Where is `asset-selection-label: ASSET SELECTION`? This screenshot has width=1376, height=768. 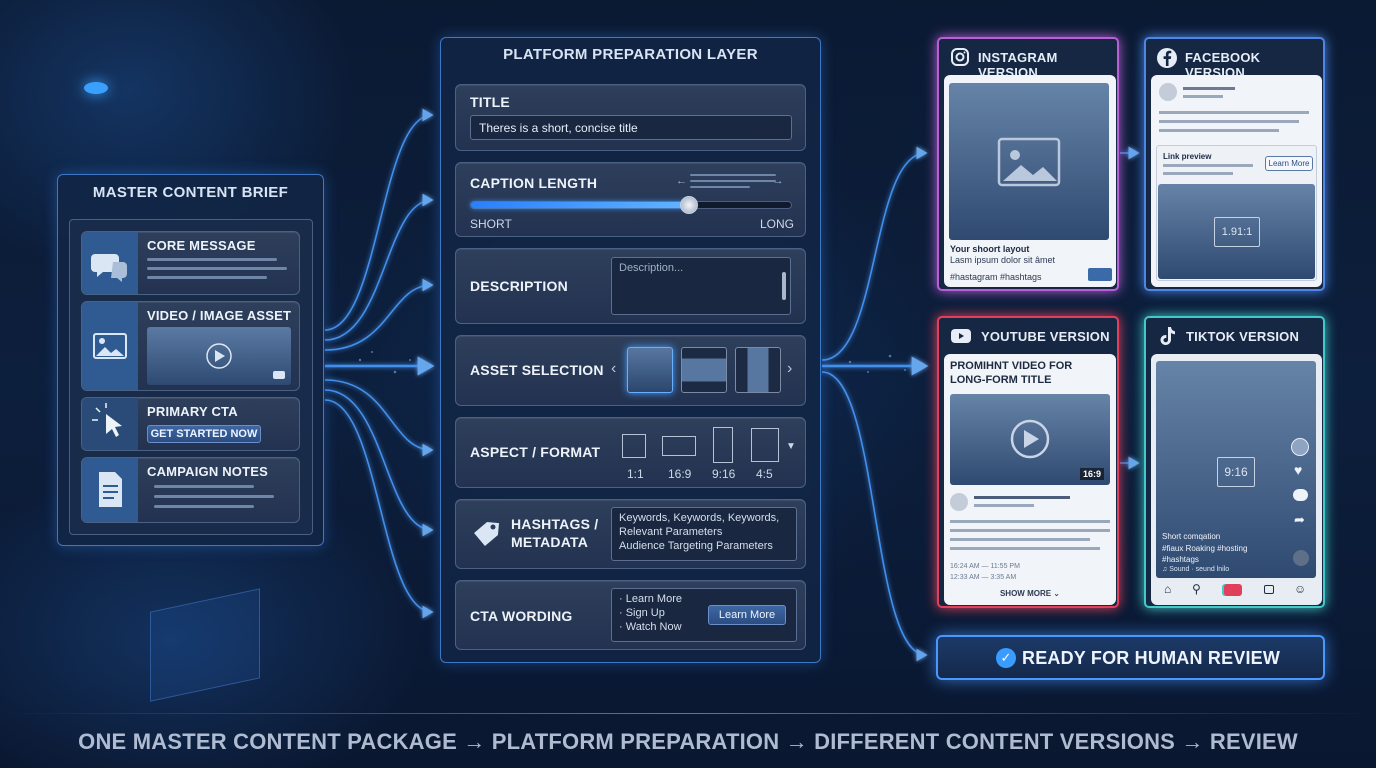 asset-selection-label: ASSET SELECTION is located at coordinates (537, 370).